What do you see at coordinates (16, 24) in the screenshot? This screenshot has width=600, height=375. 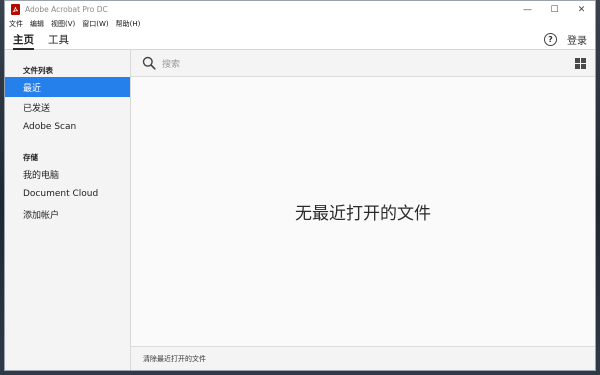 I see `menu-file: 文件` at bounding box center [16, 24].